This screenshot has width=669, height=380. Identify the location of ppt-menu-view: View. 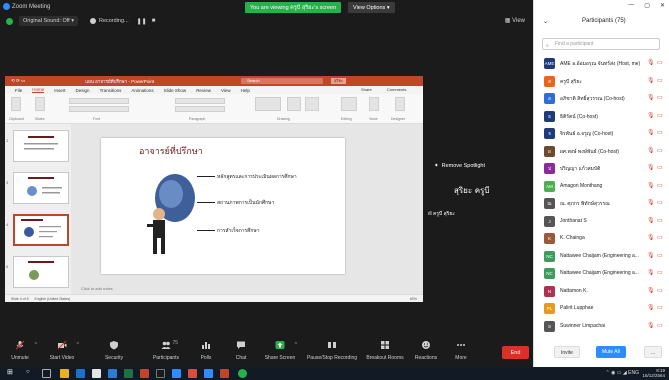
(226, 90).